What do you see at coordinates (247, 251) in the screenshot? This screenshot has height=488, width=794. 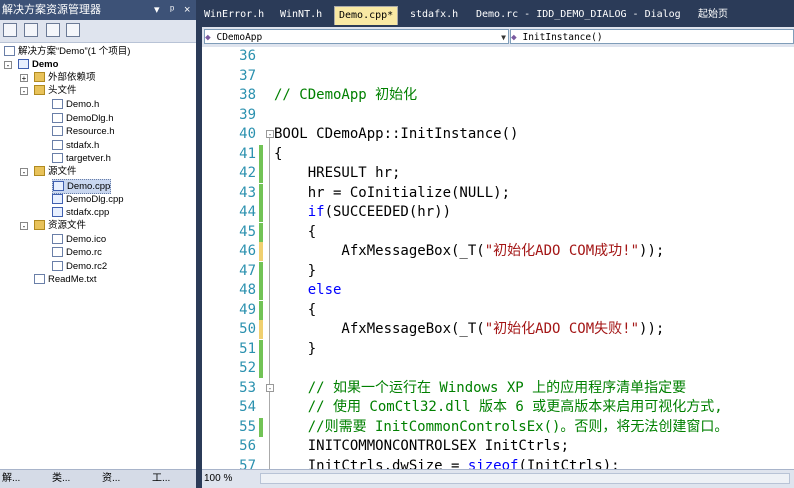 I see `line-number: 46` at bounding box center [247, 251].